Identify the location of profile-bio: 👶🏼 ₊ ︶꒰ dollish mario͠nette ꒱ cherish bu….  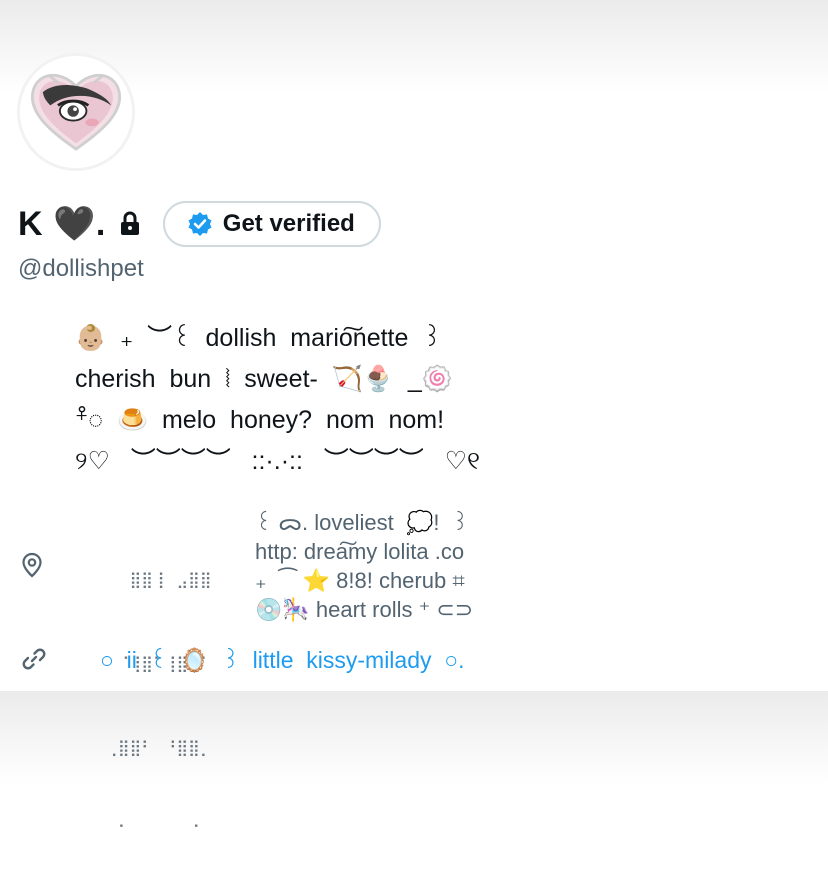
(310, 400).